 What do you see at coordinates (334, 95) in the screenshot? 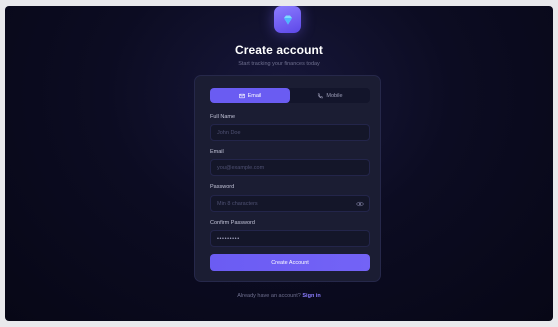
I see `tab-mobile-label: Mobile` at bounding box center [334, 95].